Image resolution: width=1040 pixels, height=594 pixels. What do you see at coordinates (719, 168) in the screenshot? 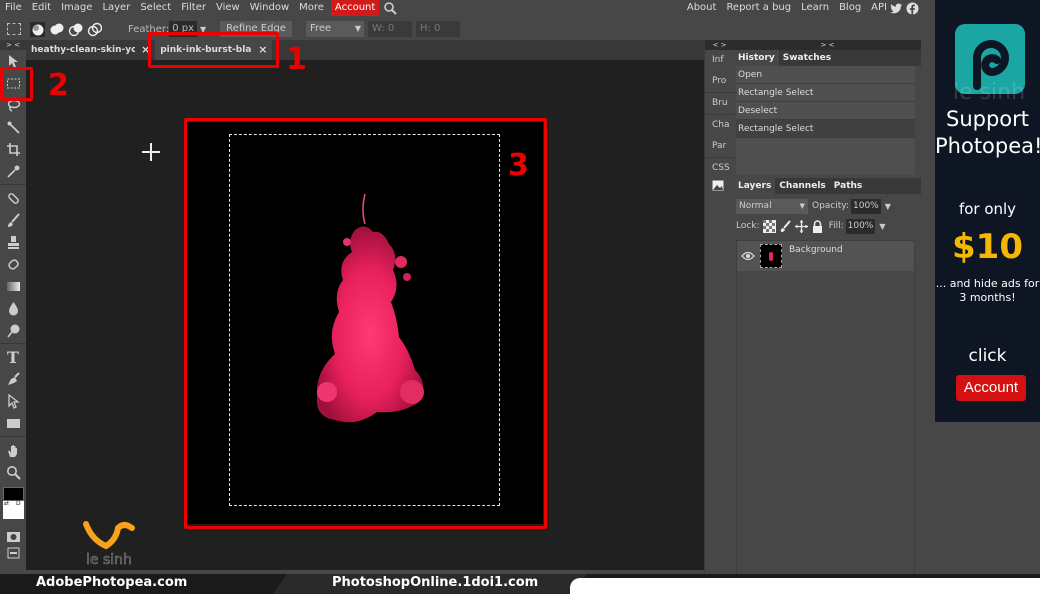
I see `panel-css: CSS` at bounding box center [719, 168].